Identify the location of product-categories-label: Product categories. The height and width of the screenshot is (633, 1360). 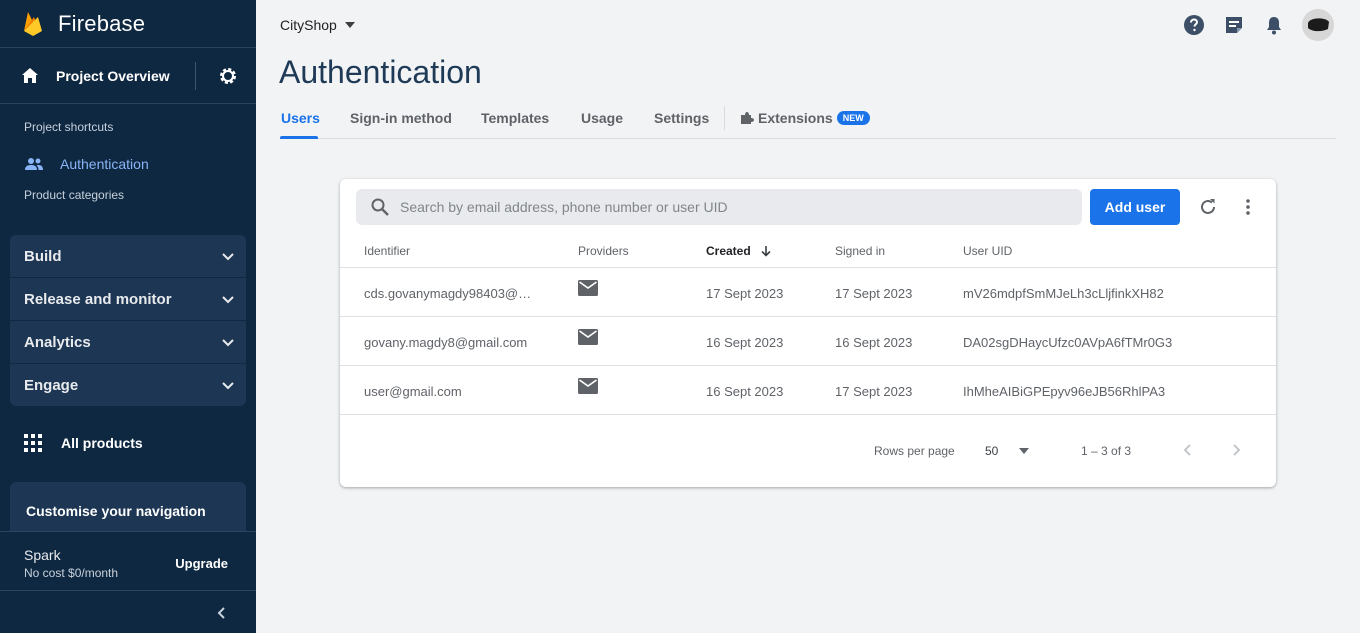
(74, 195).